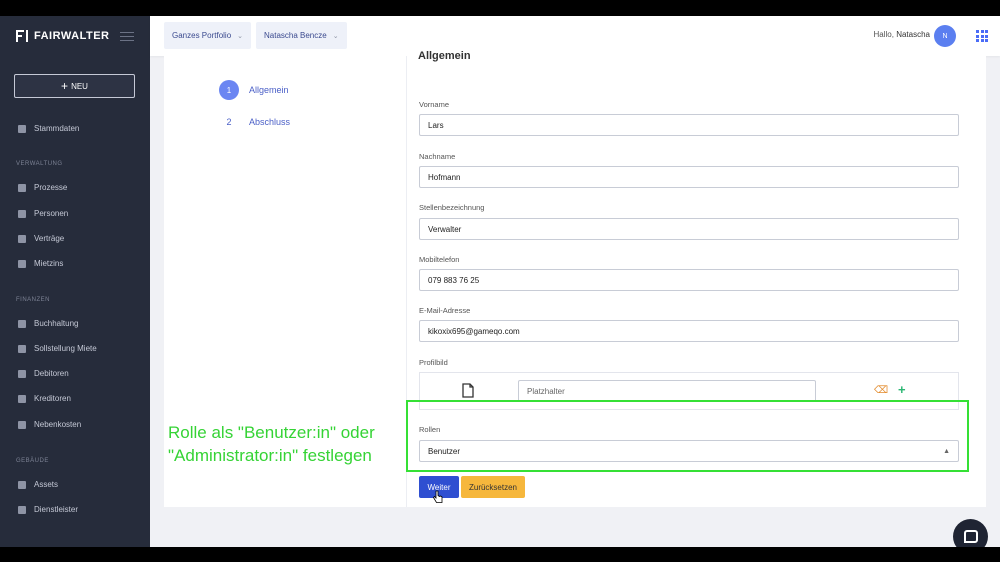  What do you see at coordinates (301, 35) in the screenshot?
I see `user-filter-dropdown: Natascha Bencze ⌄` at bounding box center [301, 35].